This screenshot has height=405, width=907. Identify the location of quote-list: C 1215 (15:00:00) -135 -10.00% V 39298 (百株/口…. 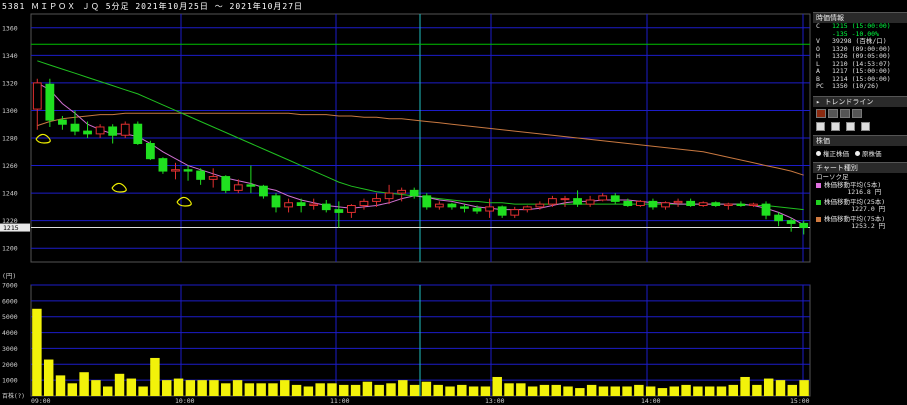
(860, 56).